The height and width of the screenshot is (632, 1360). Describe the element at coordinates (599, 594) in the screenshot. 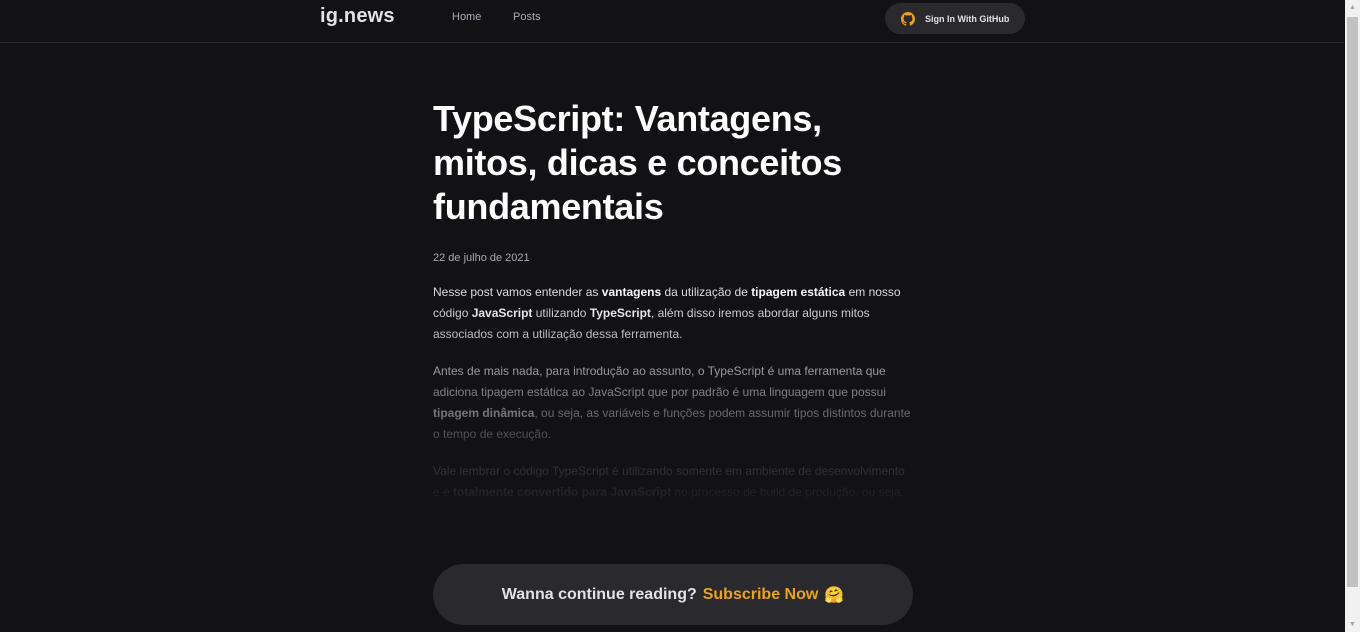

I see `continue-reading-text: Wanna continue reading?` at that location.